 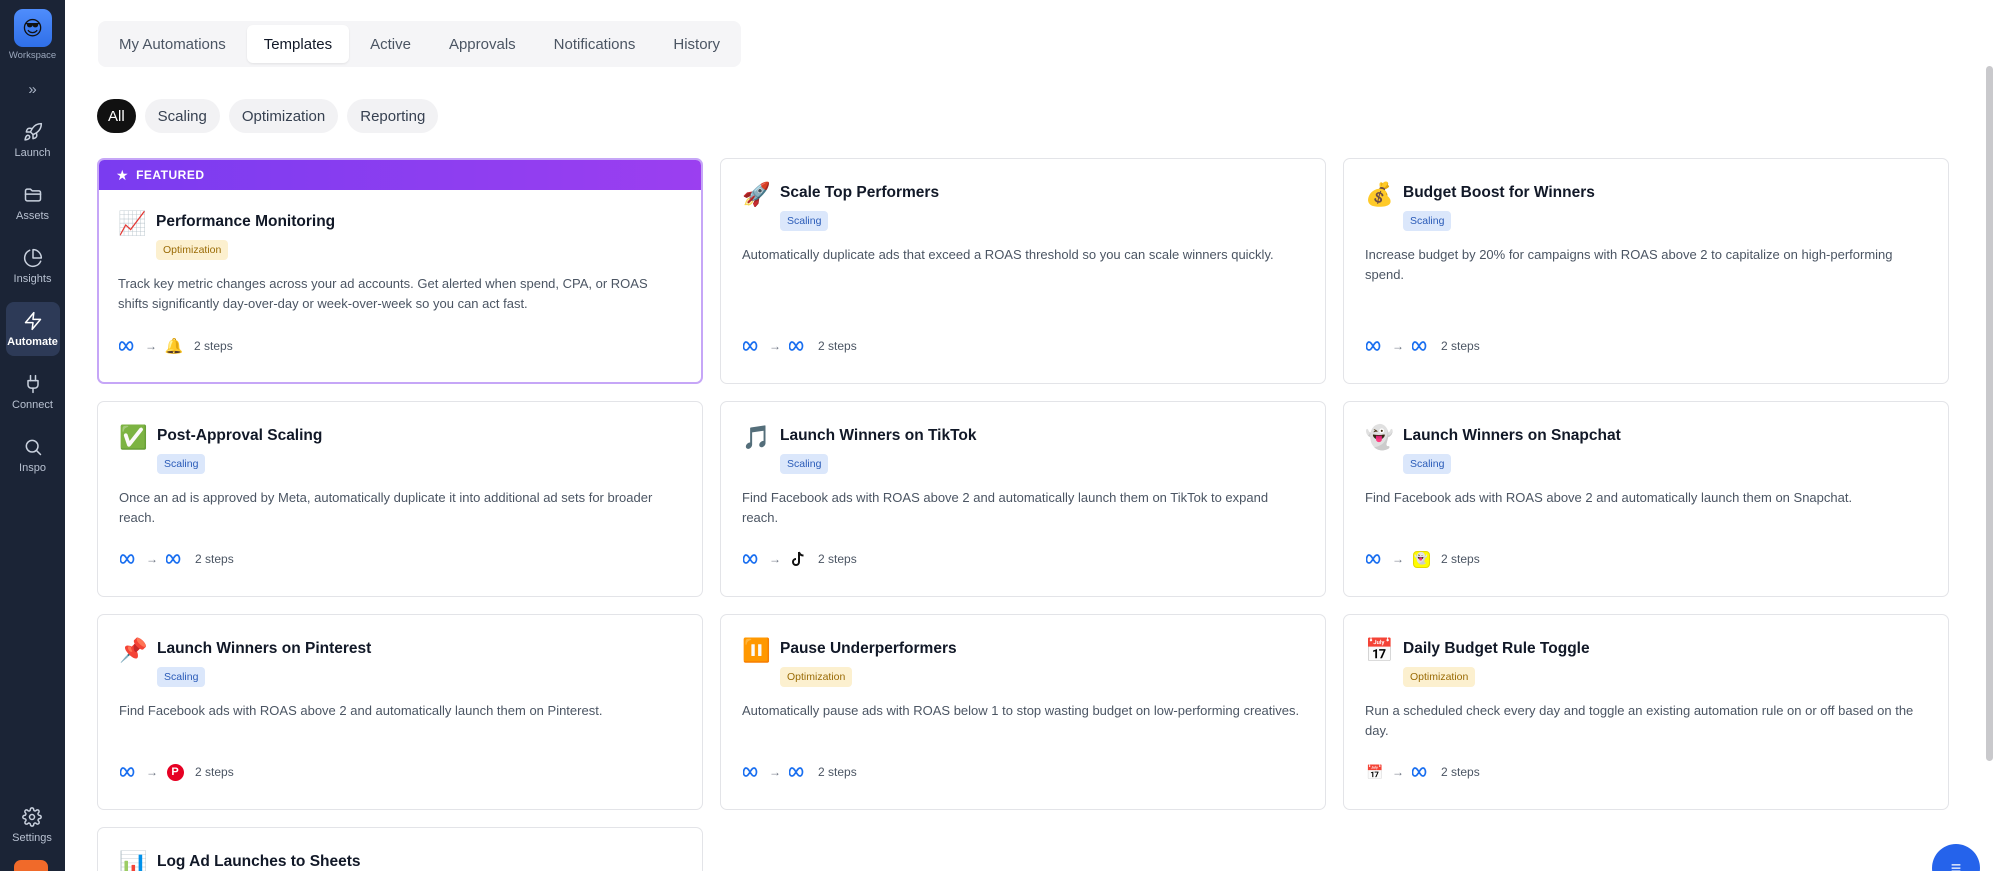 What do you see at coordinates (400, 175) in the screenshot?
I see `featured-banner: ★ FEATURED` at bounding box center [400, 175].